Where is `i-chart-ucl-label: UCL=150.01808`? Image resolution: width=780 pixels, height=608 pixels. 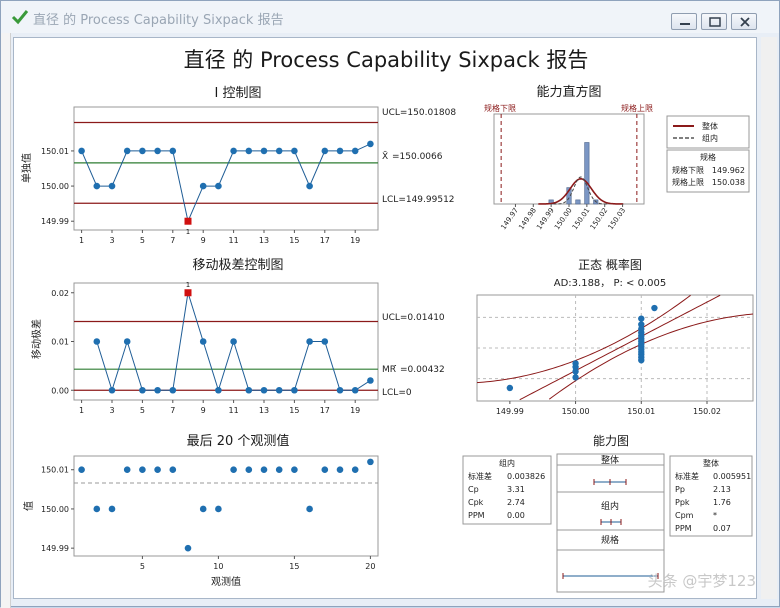 i-chart-ucl-label: UCL=150.01808 is located at coordinates (419, 113).